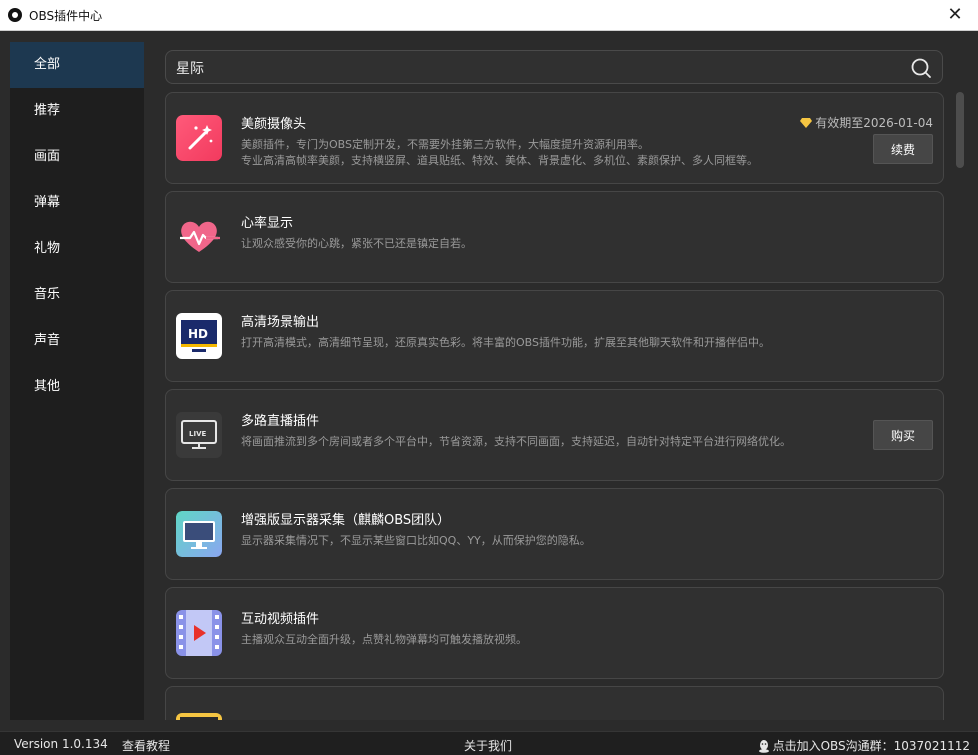 This screenshot has width=978, height=755. What do you see at coordinates (874, 123) in the screenshot?
I see `expiry-text: 有效期至2026-01-04` at bounding box center [874, 123].